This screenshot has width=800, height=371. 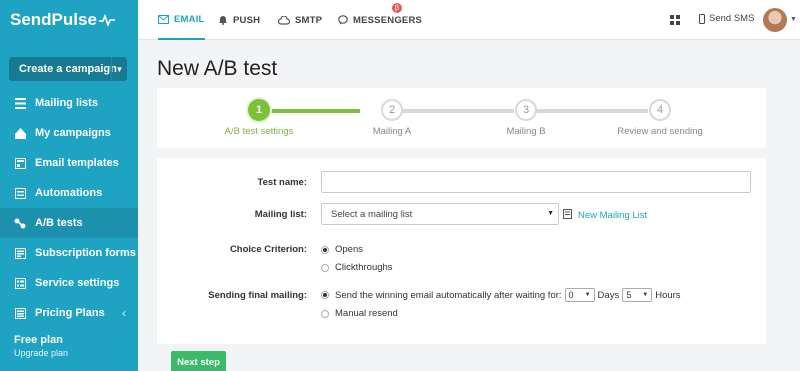 I want to click on create-campaign-button: Create a campaign ▼, so click(x=68, y=69).